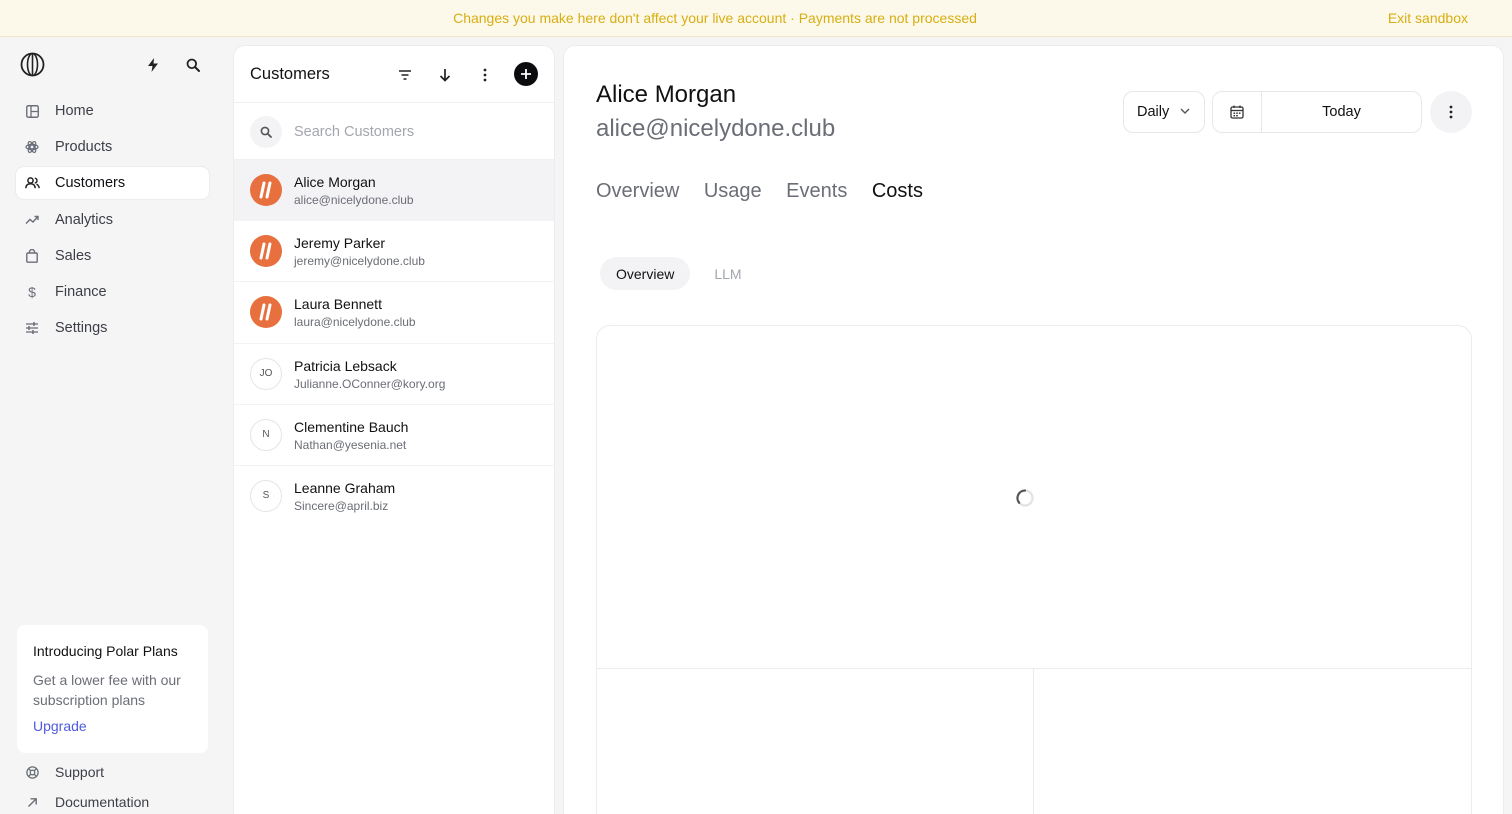 This screenshot has height=814, width=1512. Describe the element at coordinates (1034, 668) in the screenshot. I see `card-divider` at that location.